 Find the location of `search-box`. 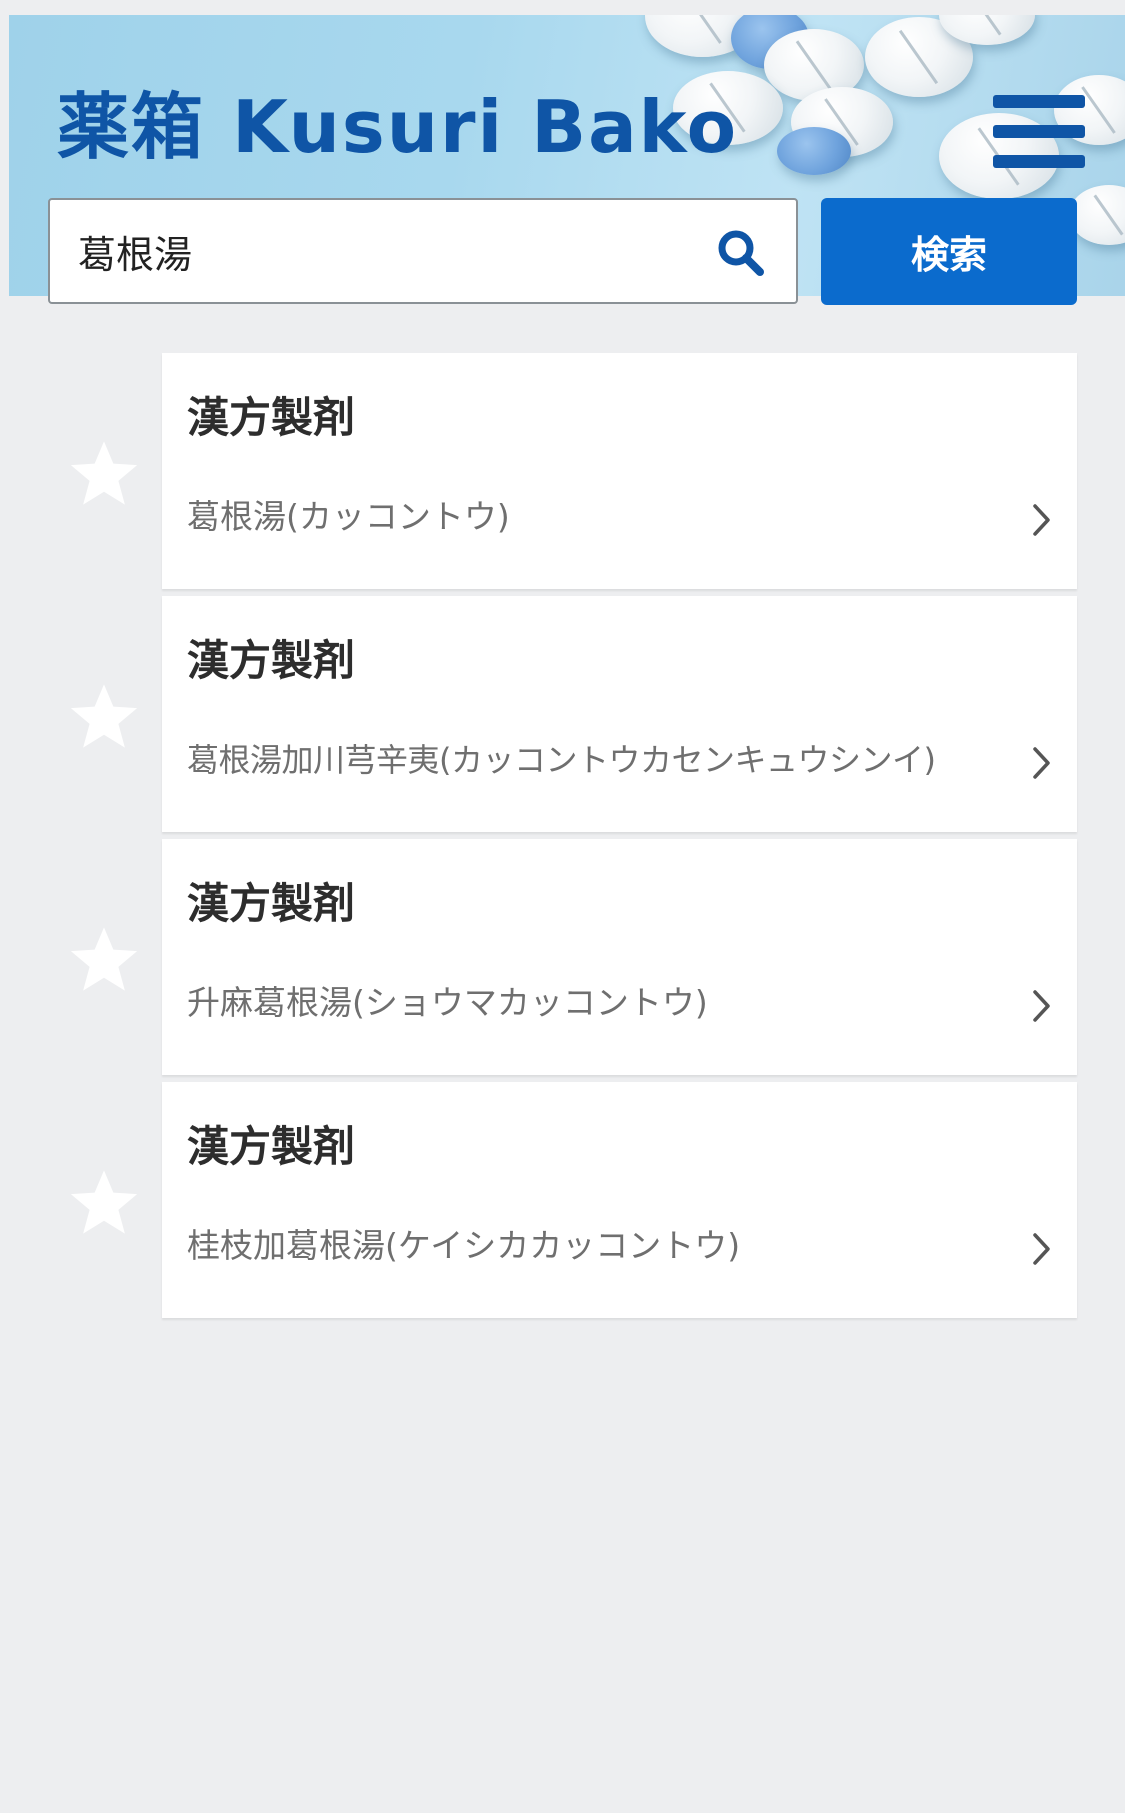

search-box is located at coordinates (423, 251).